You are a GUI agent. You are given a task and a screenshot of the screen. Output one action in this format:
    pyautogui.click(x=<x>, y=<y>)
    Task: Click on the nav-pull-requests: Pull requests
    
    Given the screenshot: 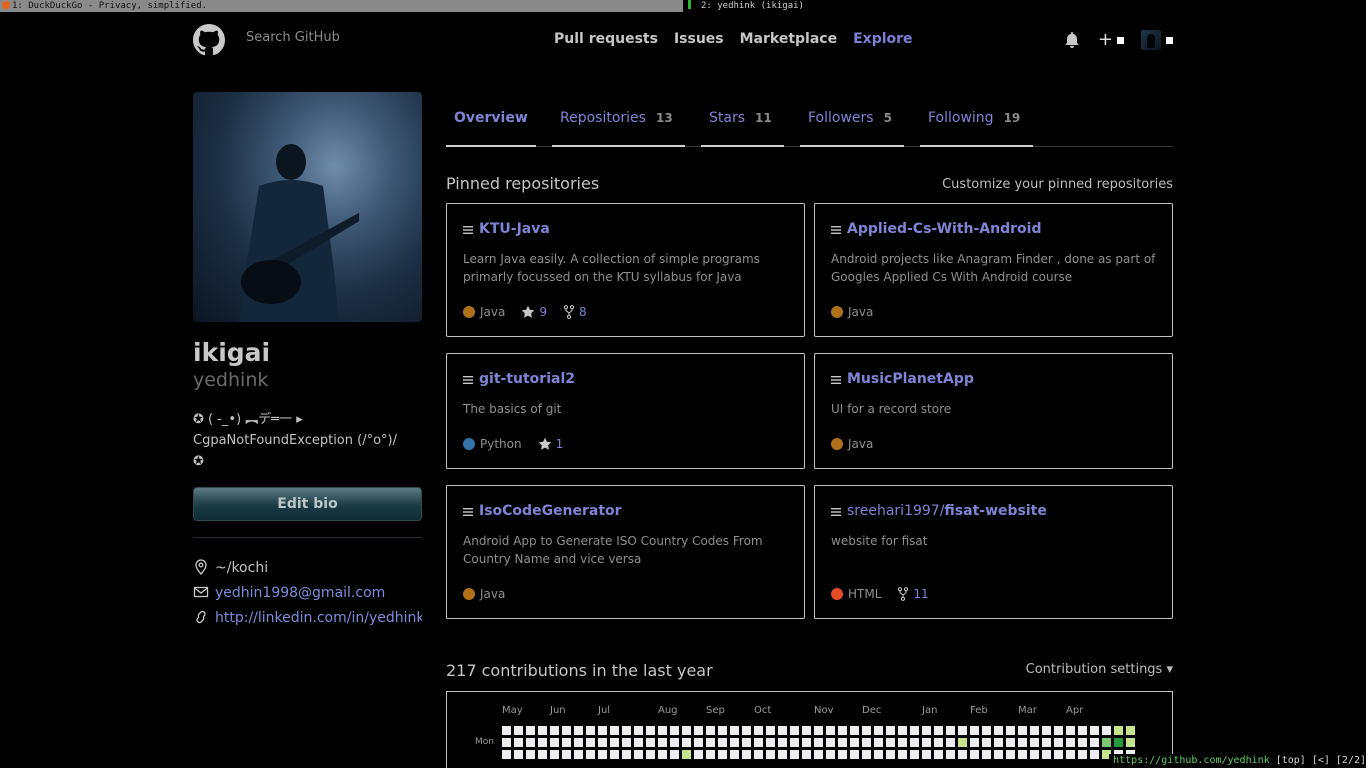 What is the action you would take?
    pyautogui.click(x=606, y=39)
    